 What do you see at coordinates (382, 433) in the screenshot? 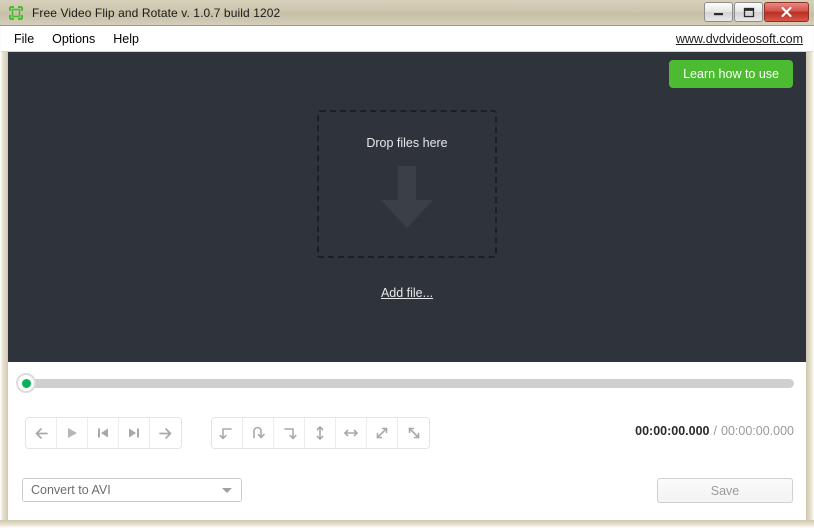
I see `flip-diagonal-up-button` at bounding box center [382, 433].